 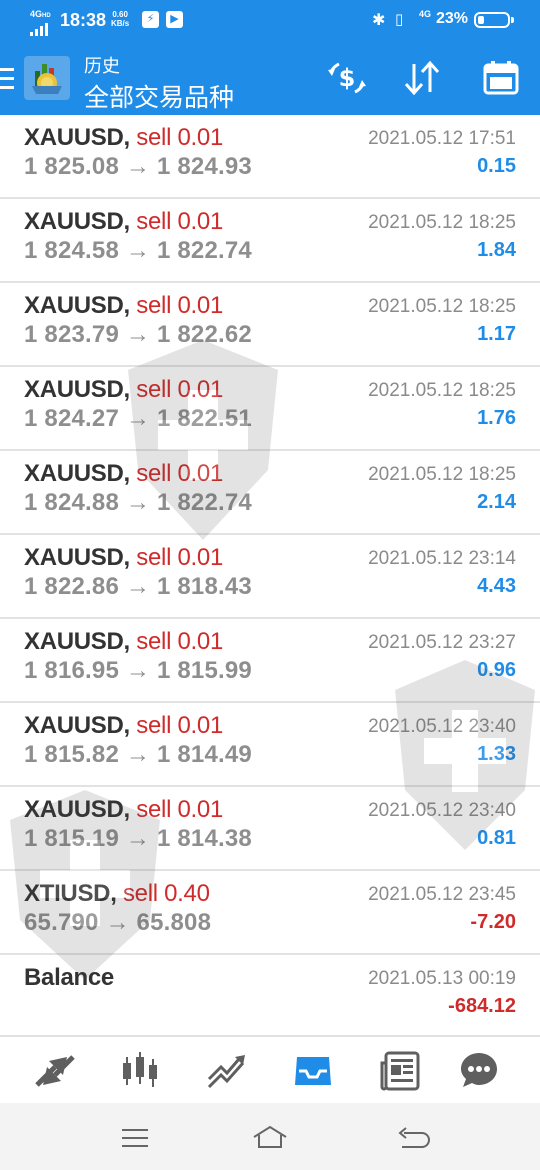 What do you see at coordinates (46, 16) in the screenshot?
I see `network-hd-label: HD` at bounding box center [46, 16].